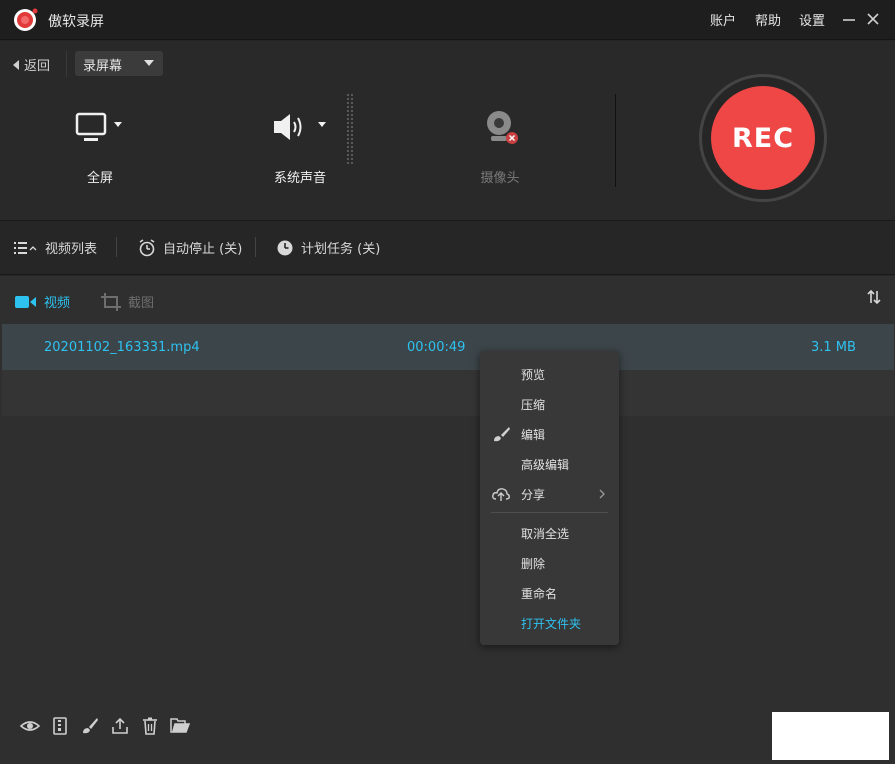 The height and width of the screenshot is (764, 895). Describe the element at coordinates (549, 374) in the screenshot. I see `menu-item-preview: 预览` at that location.